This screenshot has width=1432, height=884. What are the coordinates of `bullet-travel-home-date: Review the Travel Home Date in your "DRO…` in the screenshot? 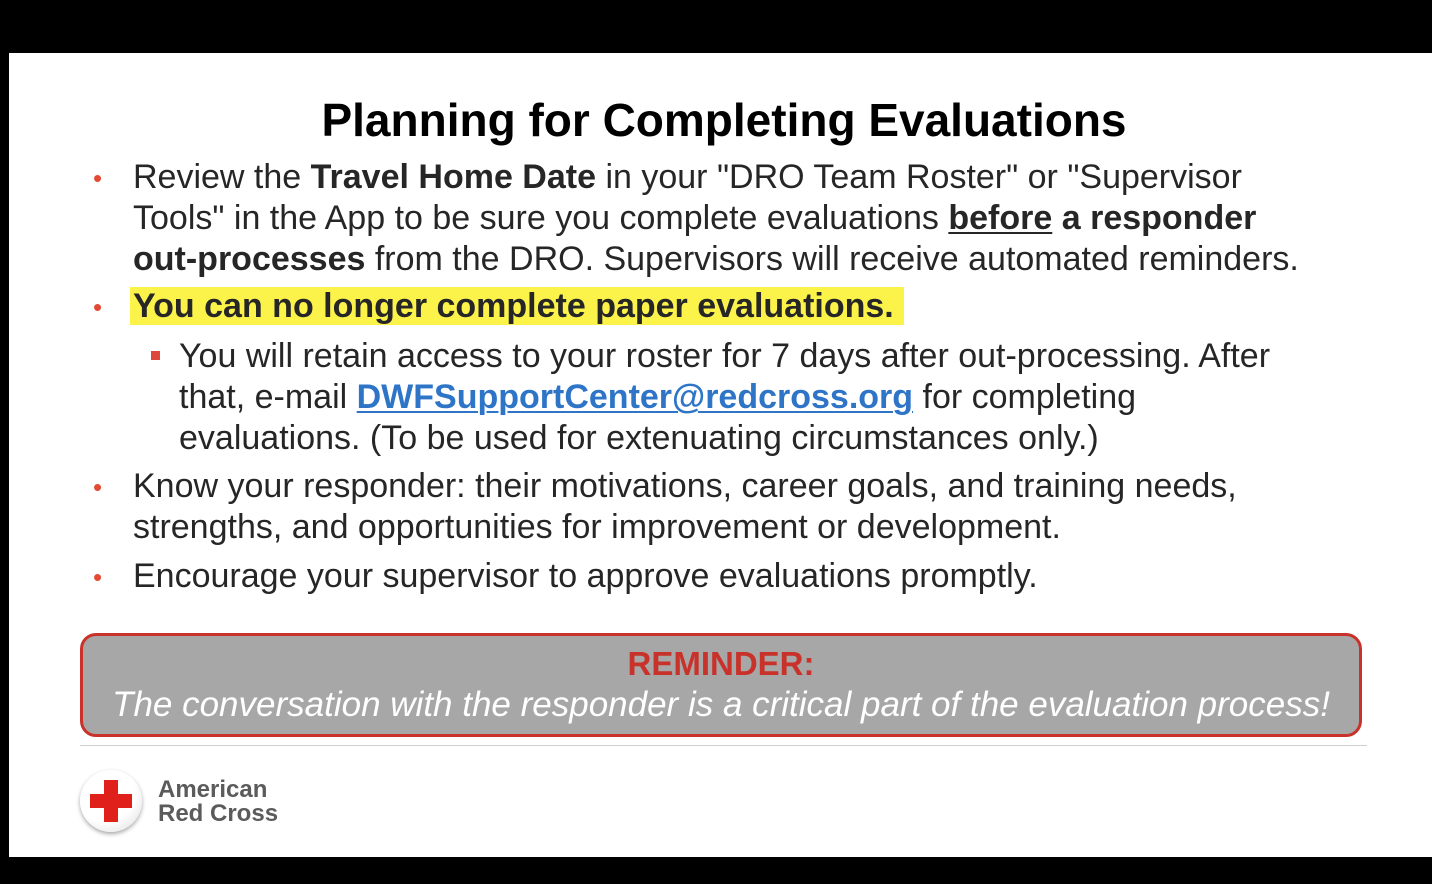 It's located at (716, 218).